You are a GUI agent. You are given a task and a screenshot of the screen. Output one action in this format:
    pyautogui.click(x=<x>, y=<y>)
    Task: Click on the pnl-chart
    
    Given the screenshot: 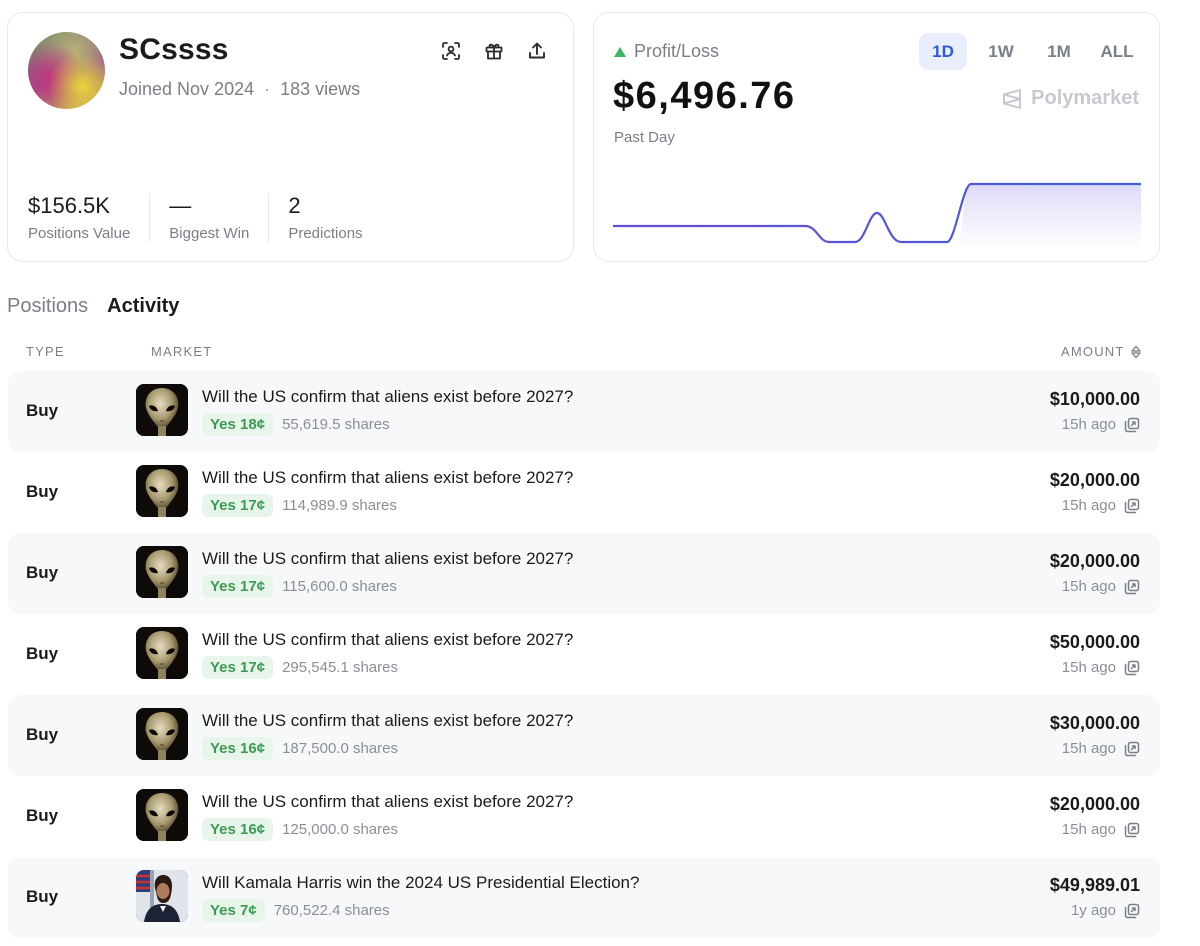 What is the action you would take?
    pyautogui.click(x=877, y=215)
    